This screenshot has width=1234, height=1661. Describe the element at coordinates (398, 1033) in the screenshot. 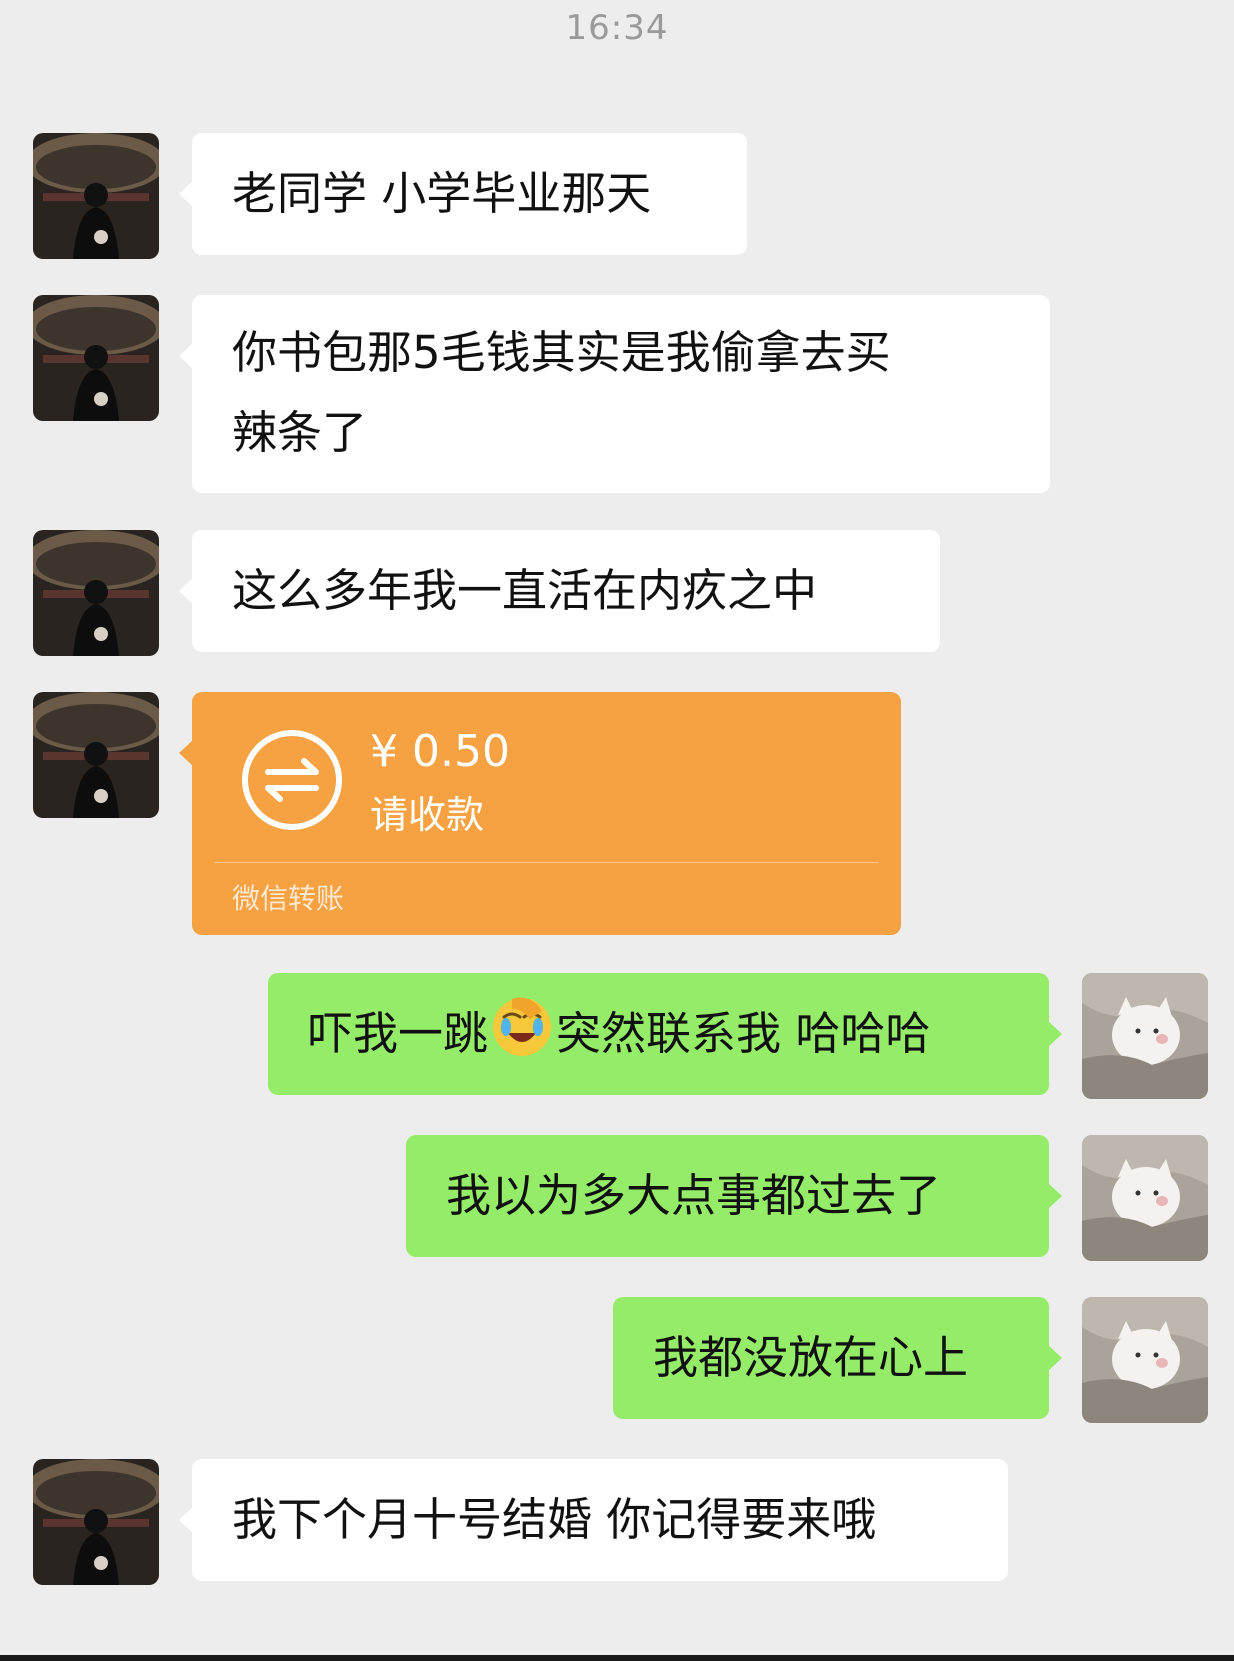

I see `message-text: 吓我一跳` at that location.